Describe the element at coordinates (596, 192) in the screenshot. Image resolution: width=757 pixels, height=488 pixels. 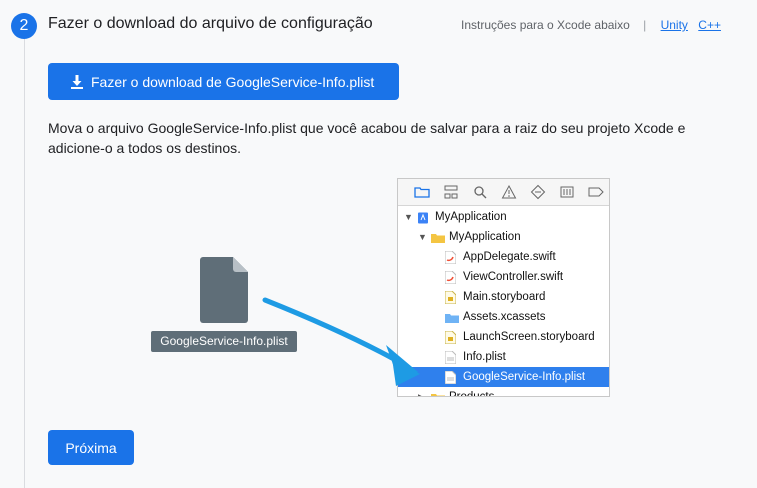
I see `breakpoint-icon` at that location.